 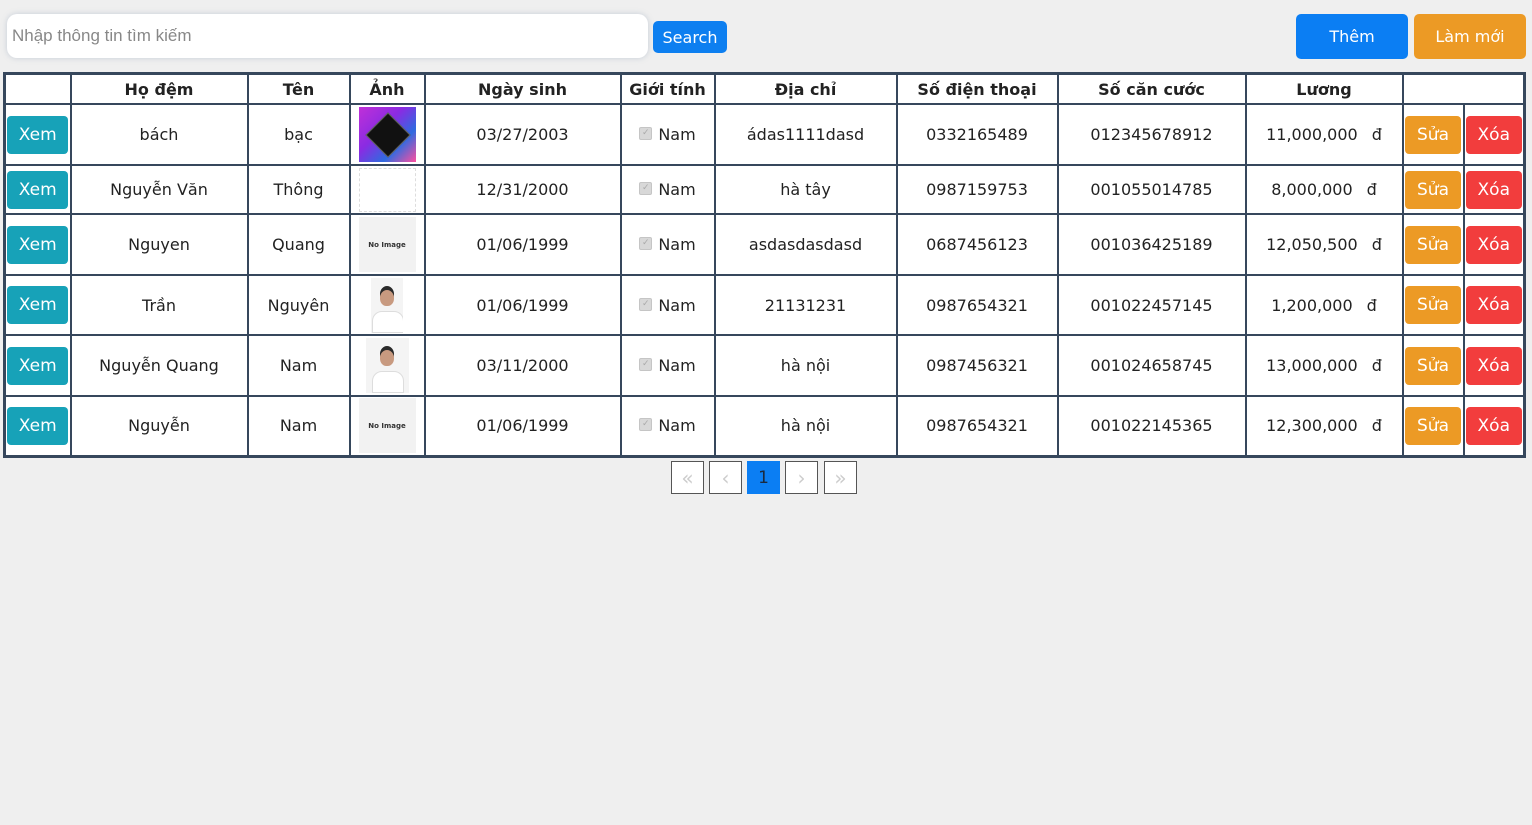 What do you see at coordinates (522, 134) in the screenshot?
I see `ngay-sinh-cell: 03/27/2003` at bounding box center [522, 134].